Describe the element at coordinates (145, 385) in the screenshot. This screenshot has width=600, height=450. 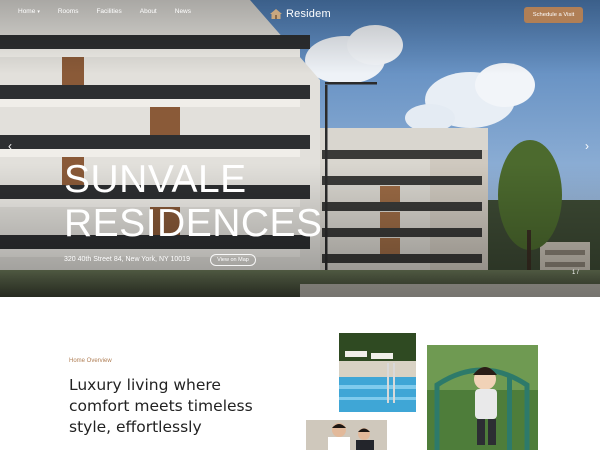
I see `headline-line: Luxury living where` at that location.